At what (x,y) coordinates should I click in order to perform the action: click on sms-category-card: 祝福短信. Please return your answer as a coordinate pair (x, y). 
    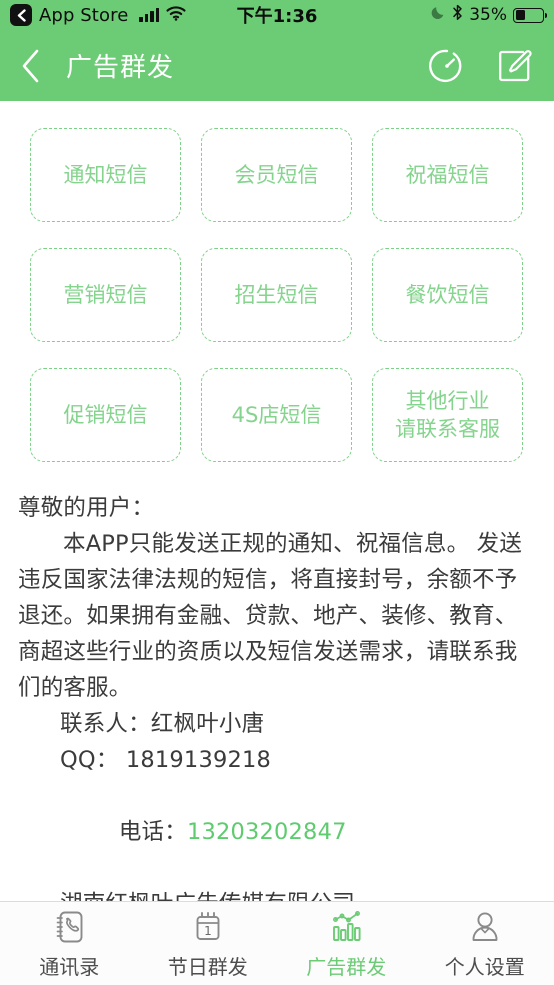
    Looking at the image, I should click on (447, 175).